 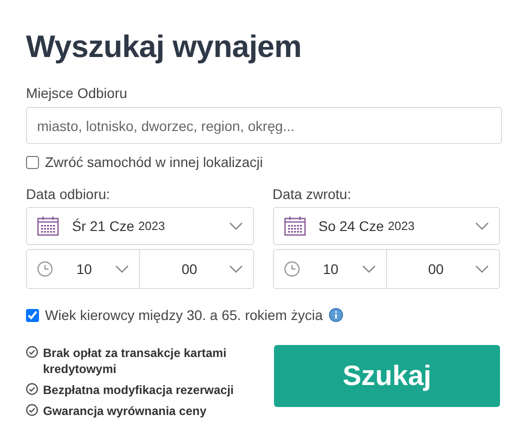 What do you see at coordinates (140, 226) in the screenshot?
I see `date-select: Śr 21 Cze 2023` at bounding box center [140, 226].